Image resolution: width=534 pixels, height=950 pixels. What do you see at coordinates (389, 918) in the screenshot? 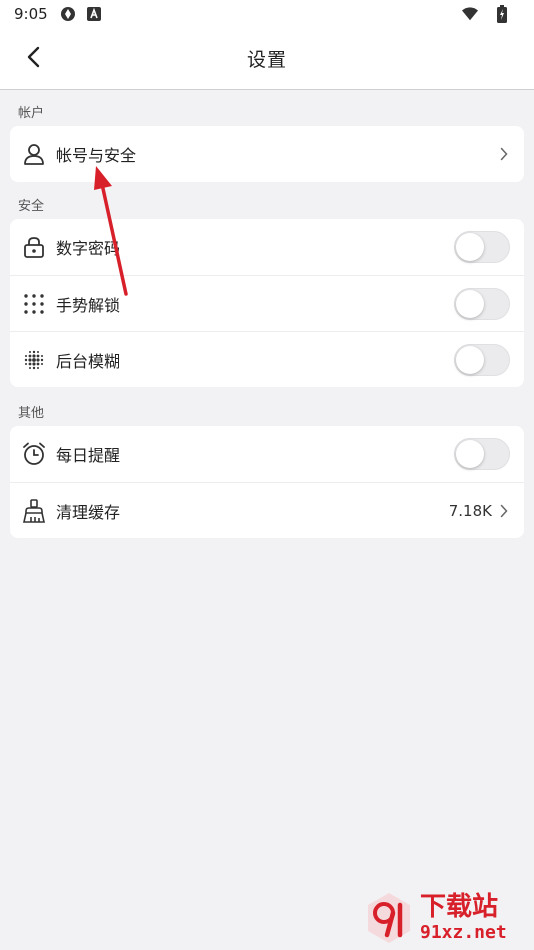
I see `watermark-logo-icon` at bounding box center [389, 918].